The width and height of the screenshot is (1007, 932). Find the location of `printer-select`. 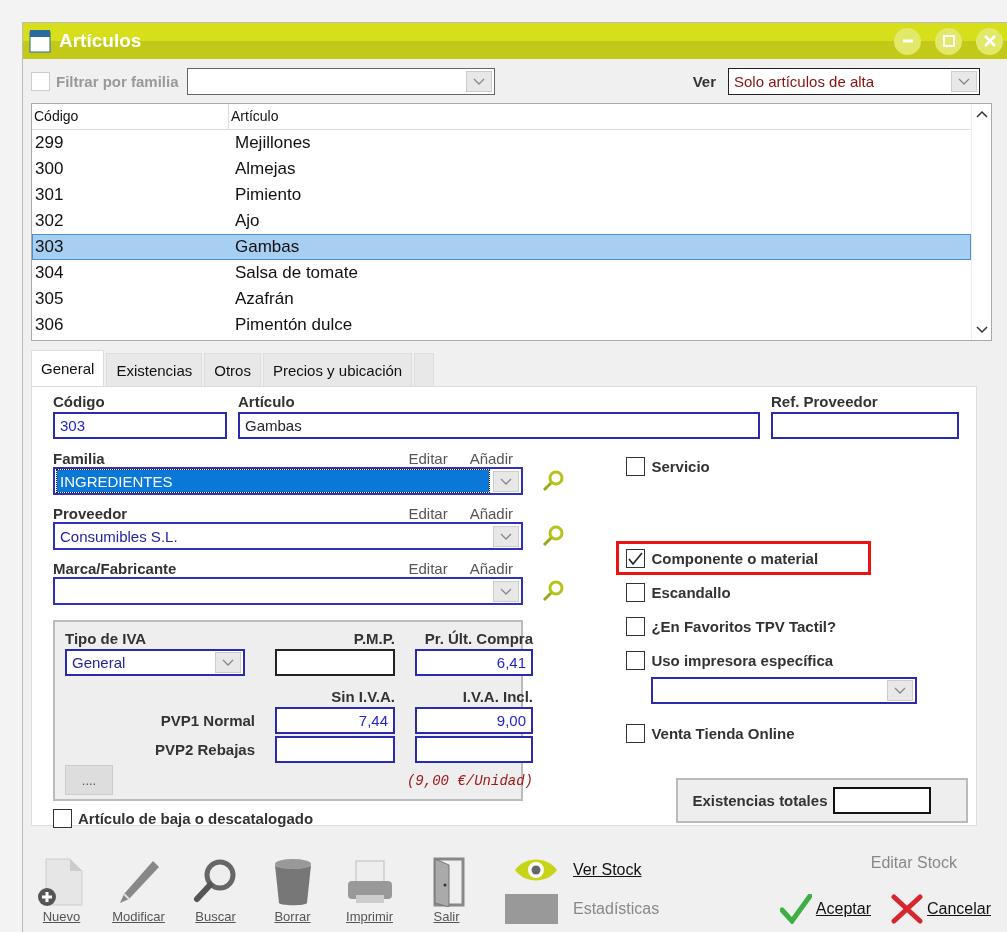

printer-select is located at coordinates (784, 690).